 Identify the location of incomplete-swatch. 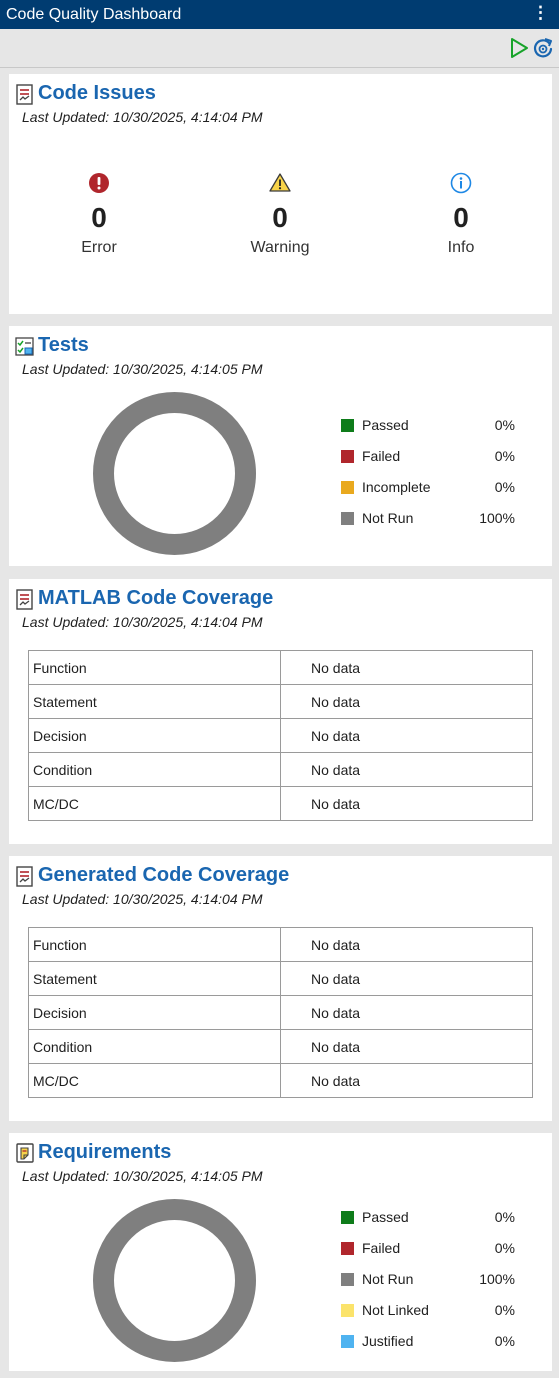
(347, 487).